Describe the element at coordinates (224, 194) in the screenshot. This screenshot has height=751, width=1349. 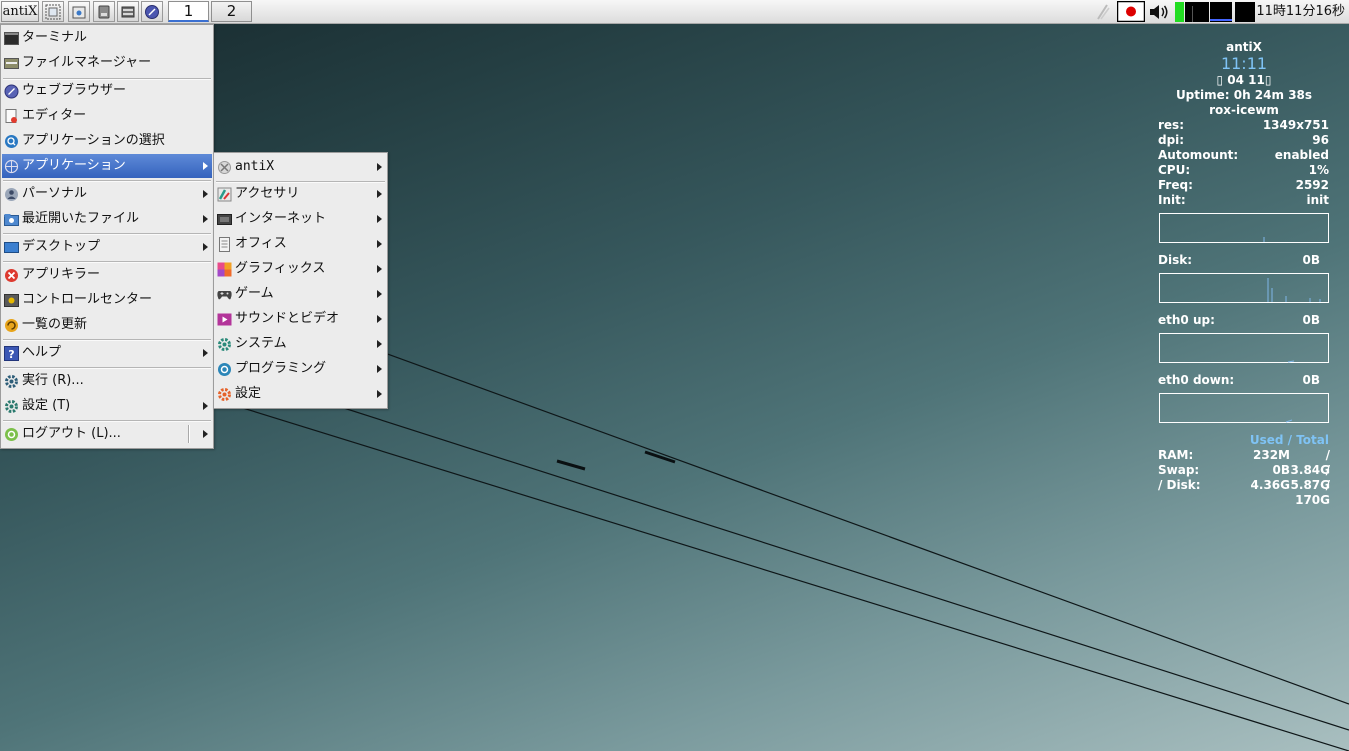
I see `accessories-icon` at that location.